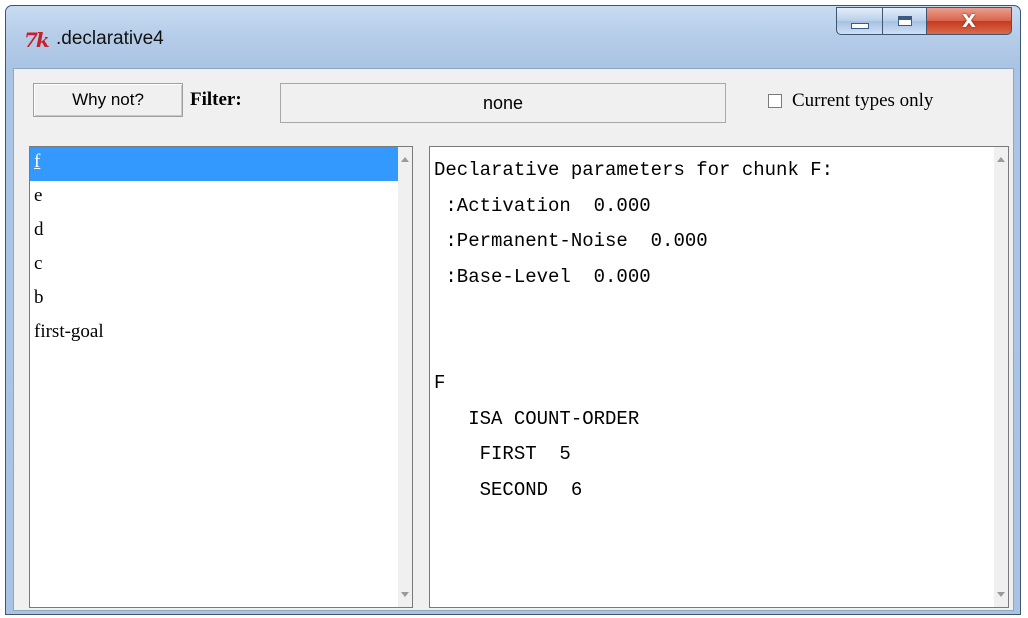 The width and height of the screenshot is (1028, 618). What do you see at coordinates (634, 170) in the screenshot?
I see `detail-line: Declarative parameters for chunk F:` at bounding box center [634, 170].